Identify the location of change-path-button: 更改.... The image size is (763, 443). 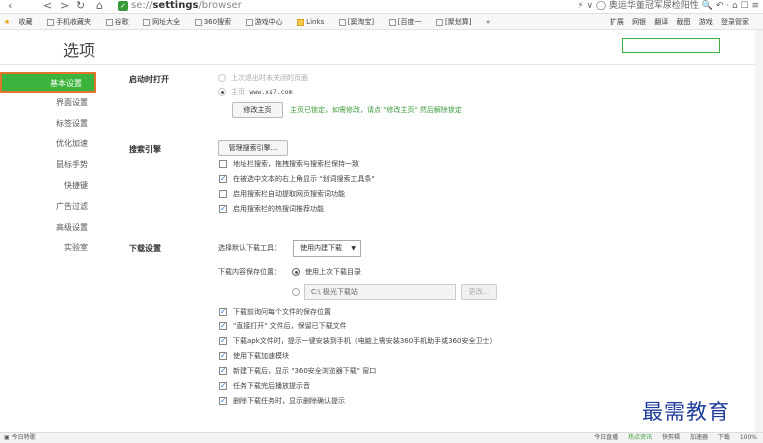
(479, 292).